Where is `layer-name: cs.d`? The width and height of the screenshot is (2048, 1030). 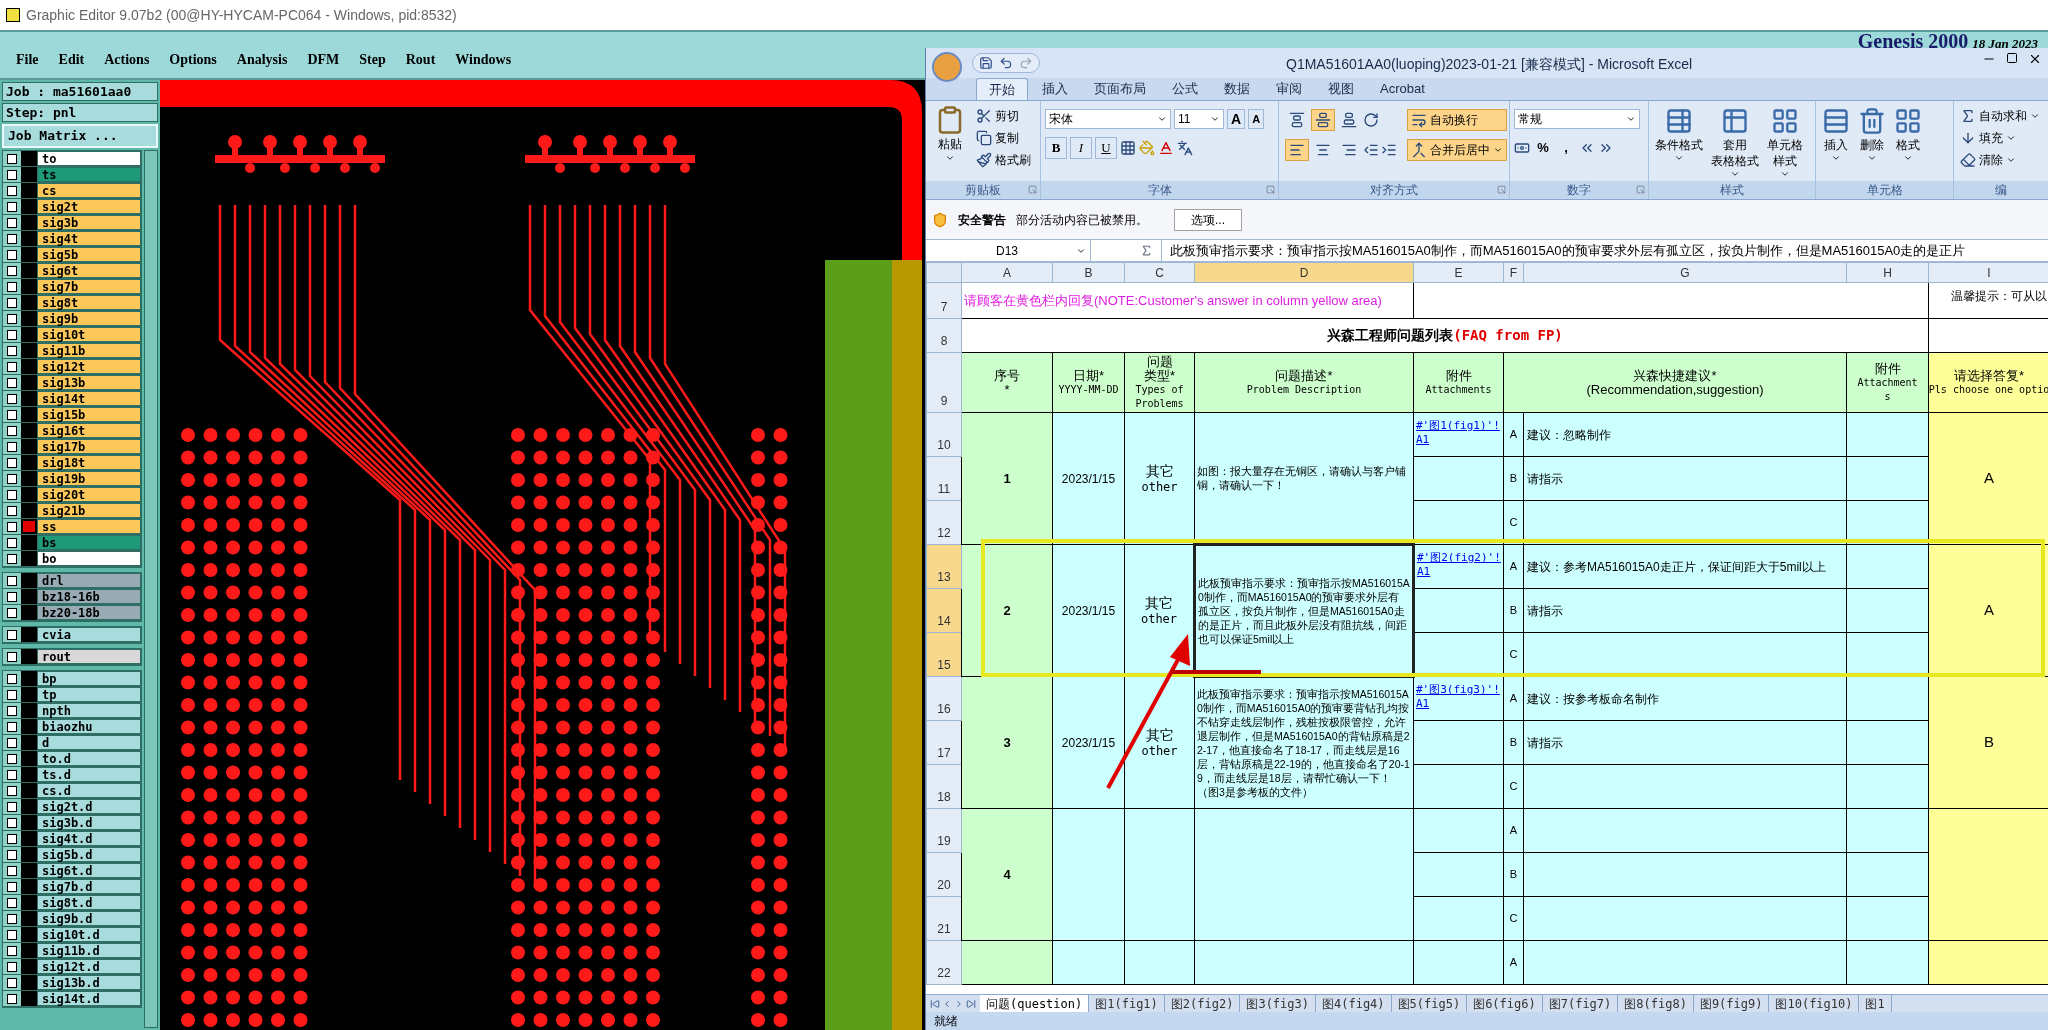
layer-name: cs.d is located at coordinates (89, 790).